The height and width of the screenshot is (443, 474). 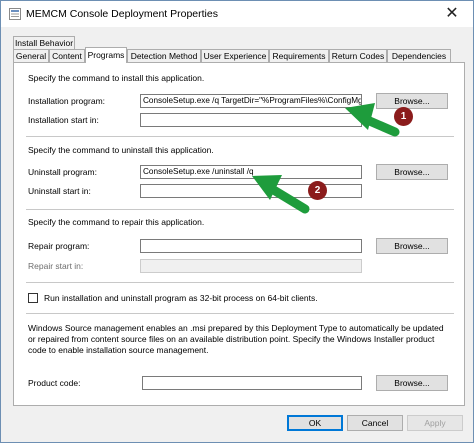 I want to click on uninstall-program-input: ConsoleSetup.exe /uninstall /q, so click(x=251, y=172).